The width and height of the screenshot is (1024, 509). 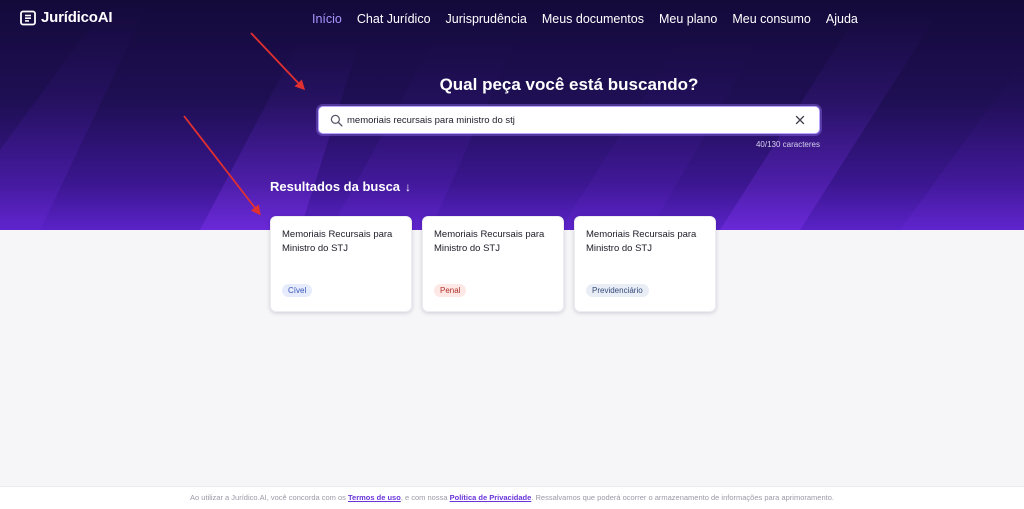 What do you see at coordinates (335, 186) in the screenshot?
I see `results-heading-label: Resultados da busca` at bounding box center [335, 186].